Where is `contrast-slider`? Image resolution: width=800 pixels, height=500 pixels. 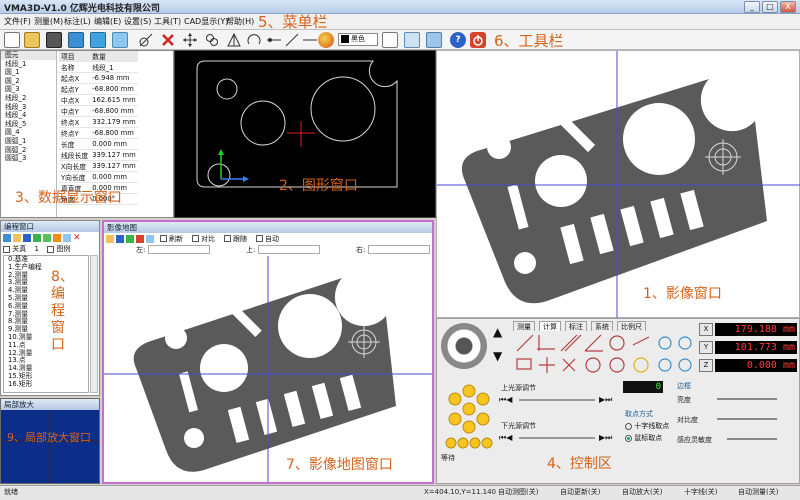
contrast-slider is located at coordinates (747, 419).